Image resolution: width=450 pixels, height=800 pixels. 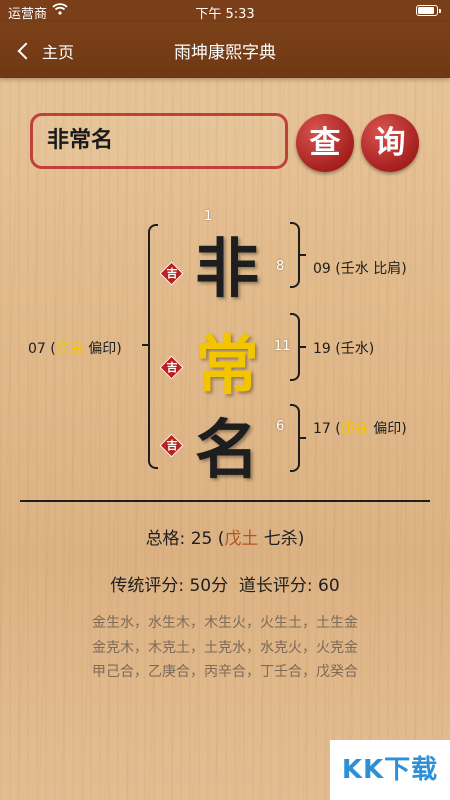 I want to click on score-line: 传统评分: 50分 道长评分: 60, so click(x=225, y=583).